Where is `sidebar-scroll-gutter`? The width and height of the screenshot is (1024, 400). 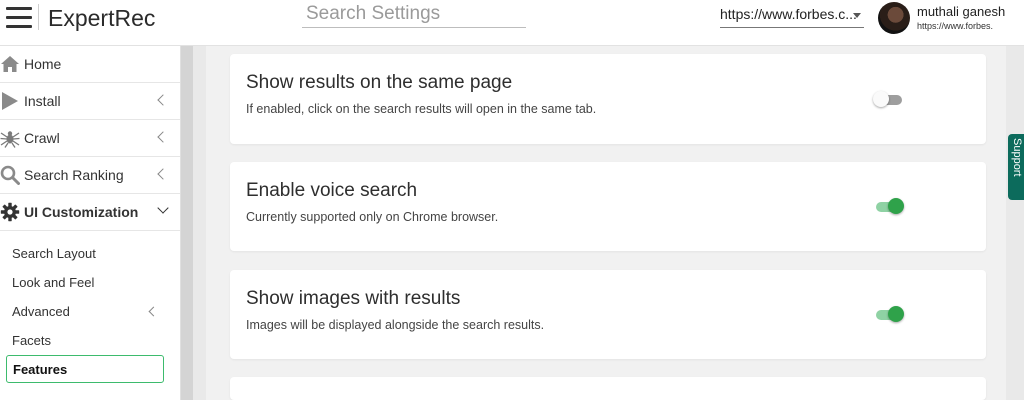 sidebar-scroll-gutter is located at coordinates (187, 223).